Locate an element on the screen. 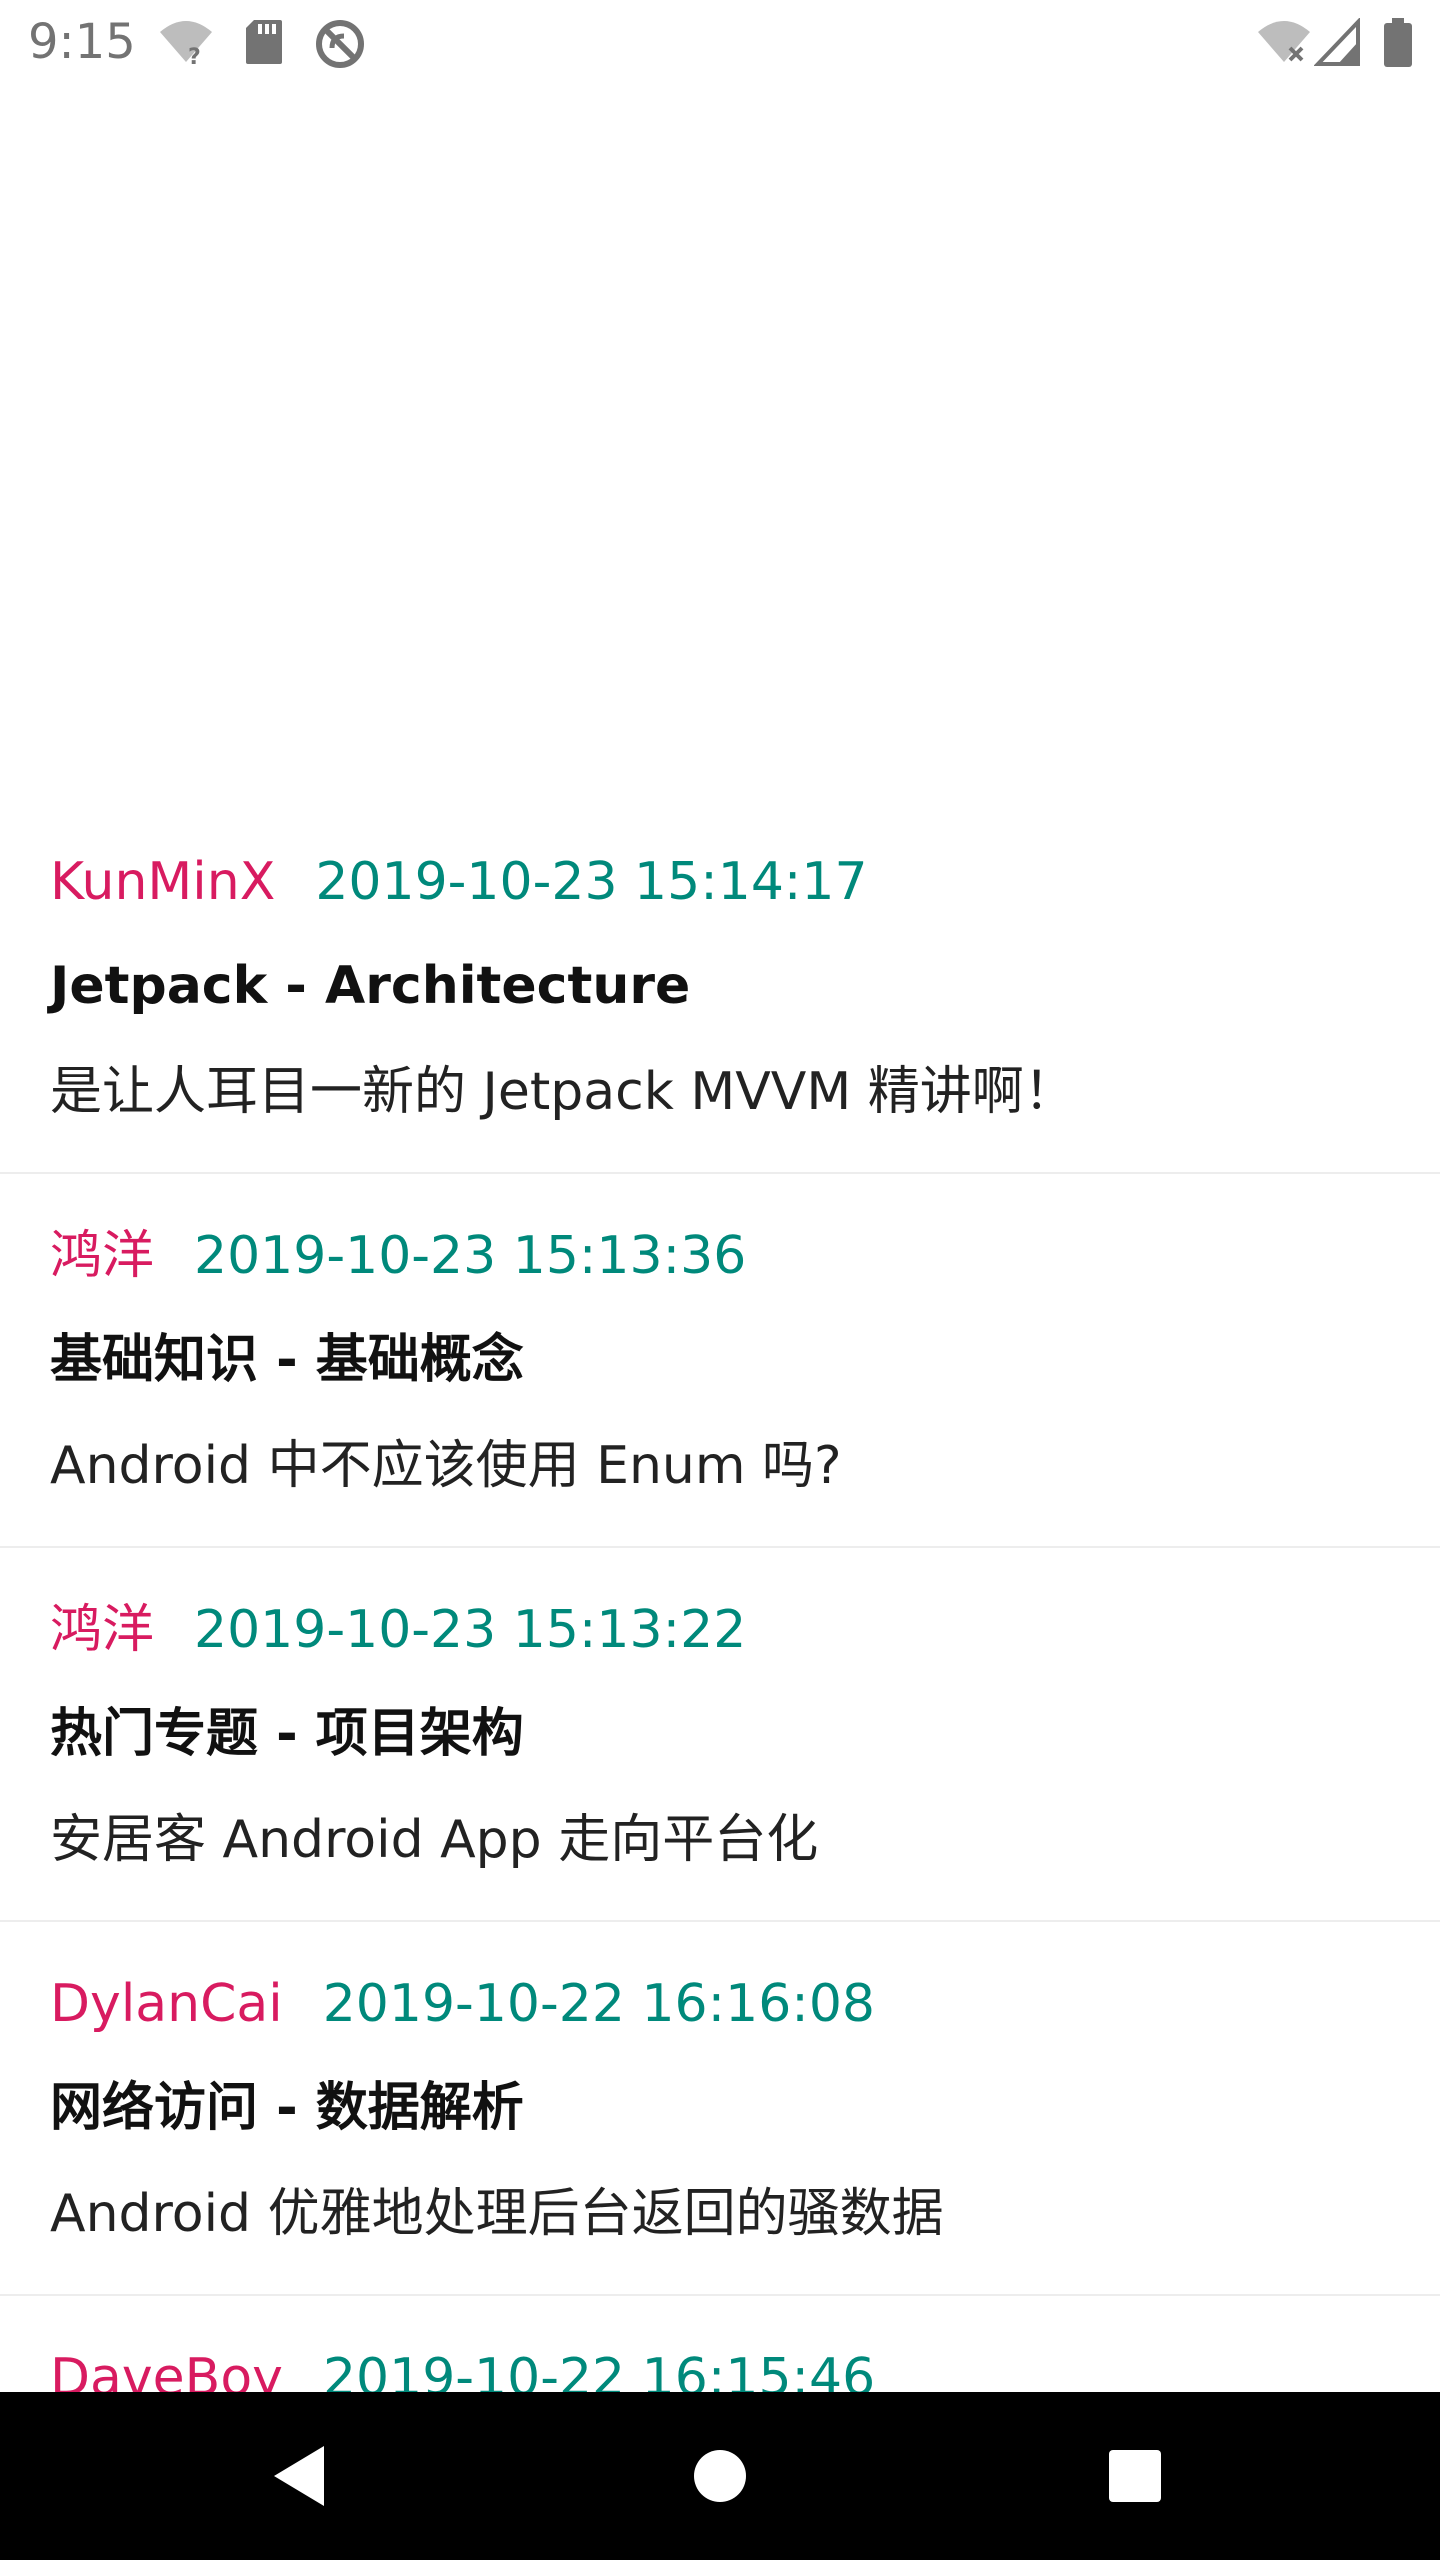 The image size is (1440, 2560). publish-time: 2019-10-23 15:13:22 is located at coordinates (470, 1630).